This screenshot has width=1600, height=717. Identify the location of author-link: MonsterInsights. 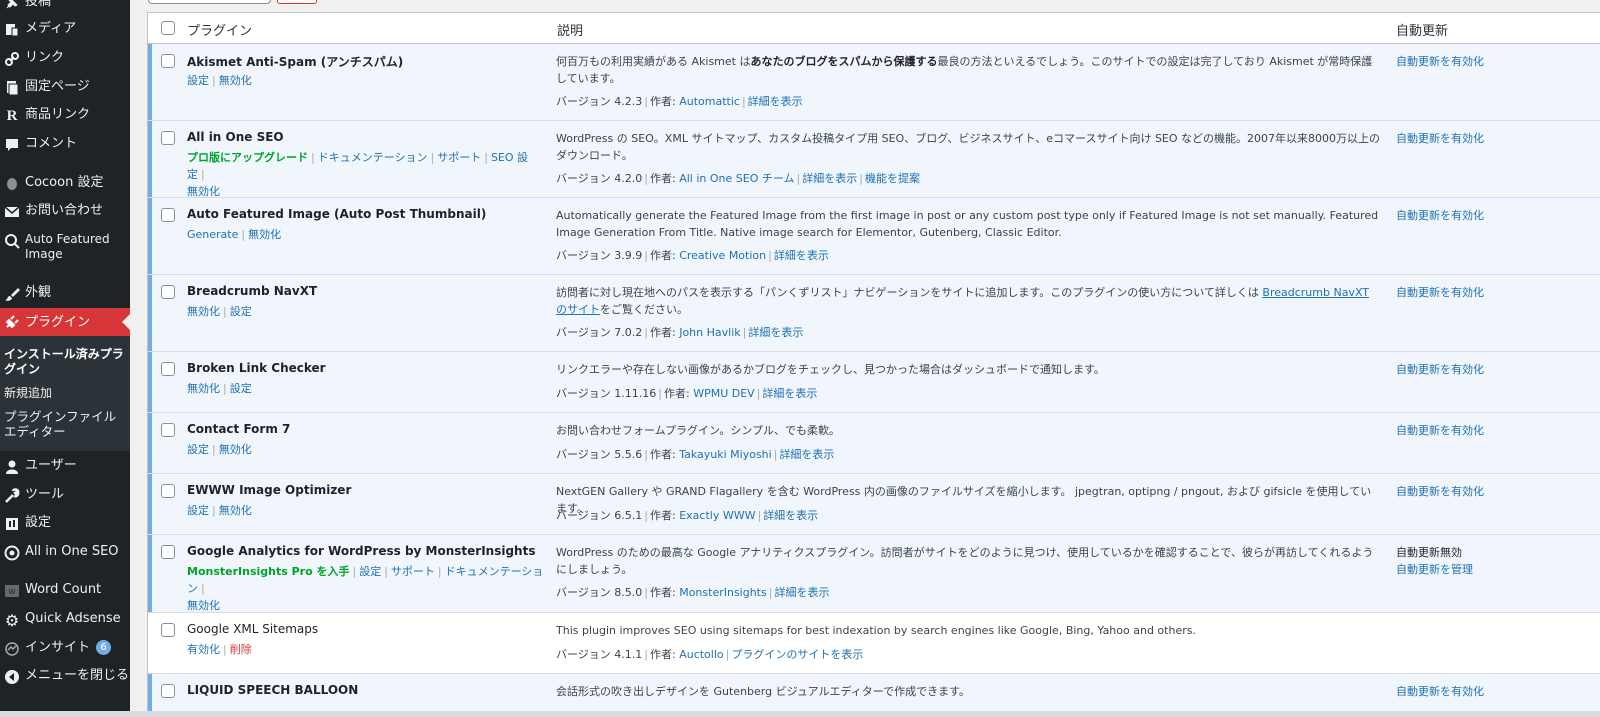
(723, 592).